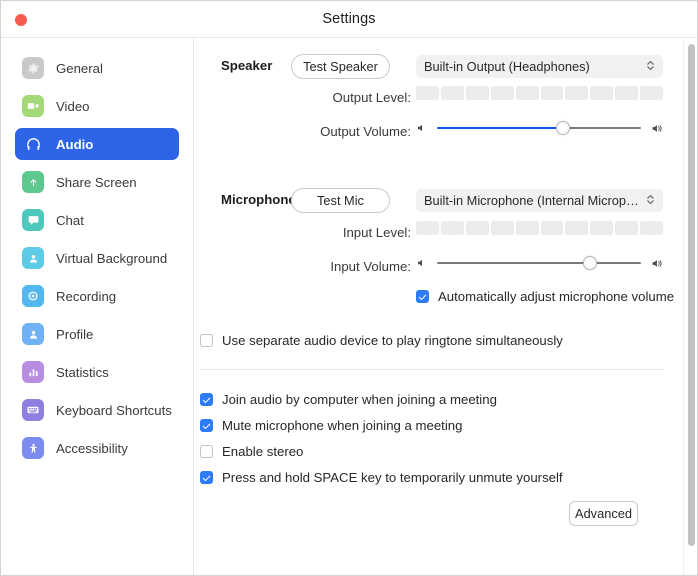  Describe the element at coordinates (33, 372) in the screenshot. I see `bar-chart-icon` at that location.